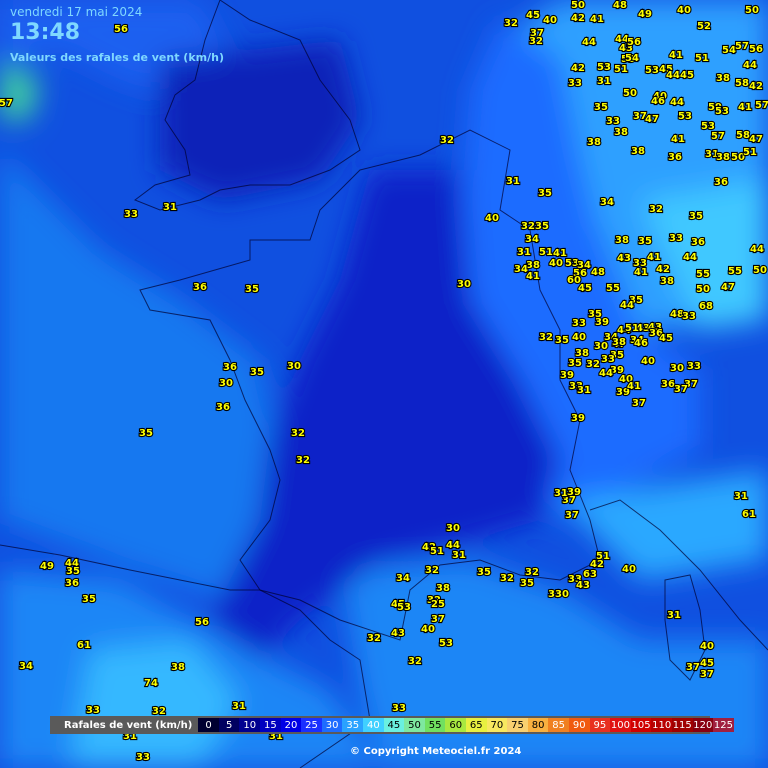 This screenshot has width=768, height=768. Describe the element at coordinates (630, 93) in the screenshot. I see `station-gust-value: 50` at that location.